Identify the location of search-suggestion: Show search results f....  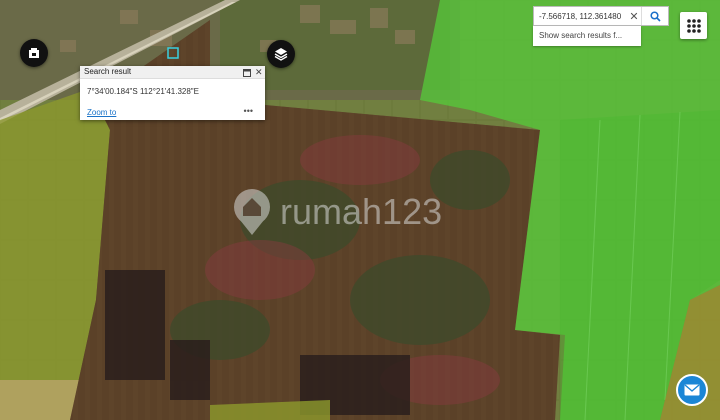
(587, 36).